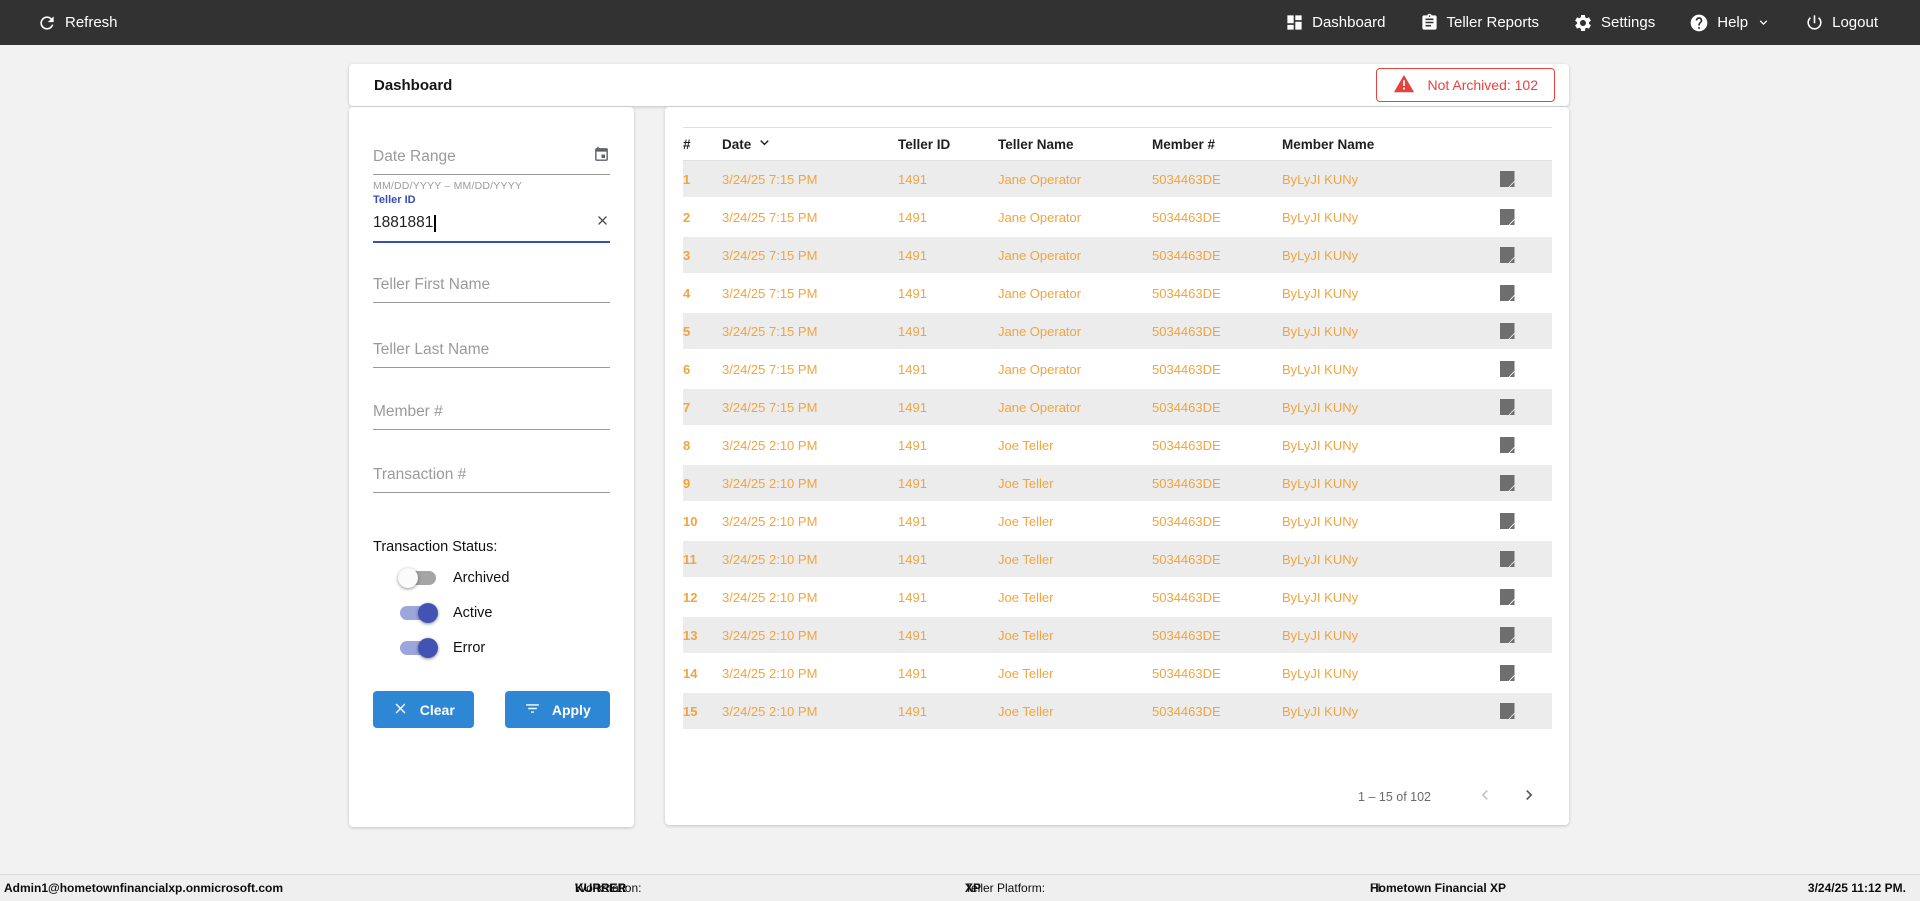 This screenshot has width=1920, height=901. I want to click on status-bar-datetime: 3/24/25 11:12 PM., so click(1856, 888).